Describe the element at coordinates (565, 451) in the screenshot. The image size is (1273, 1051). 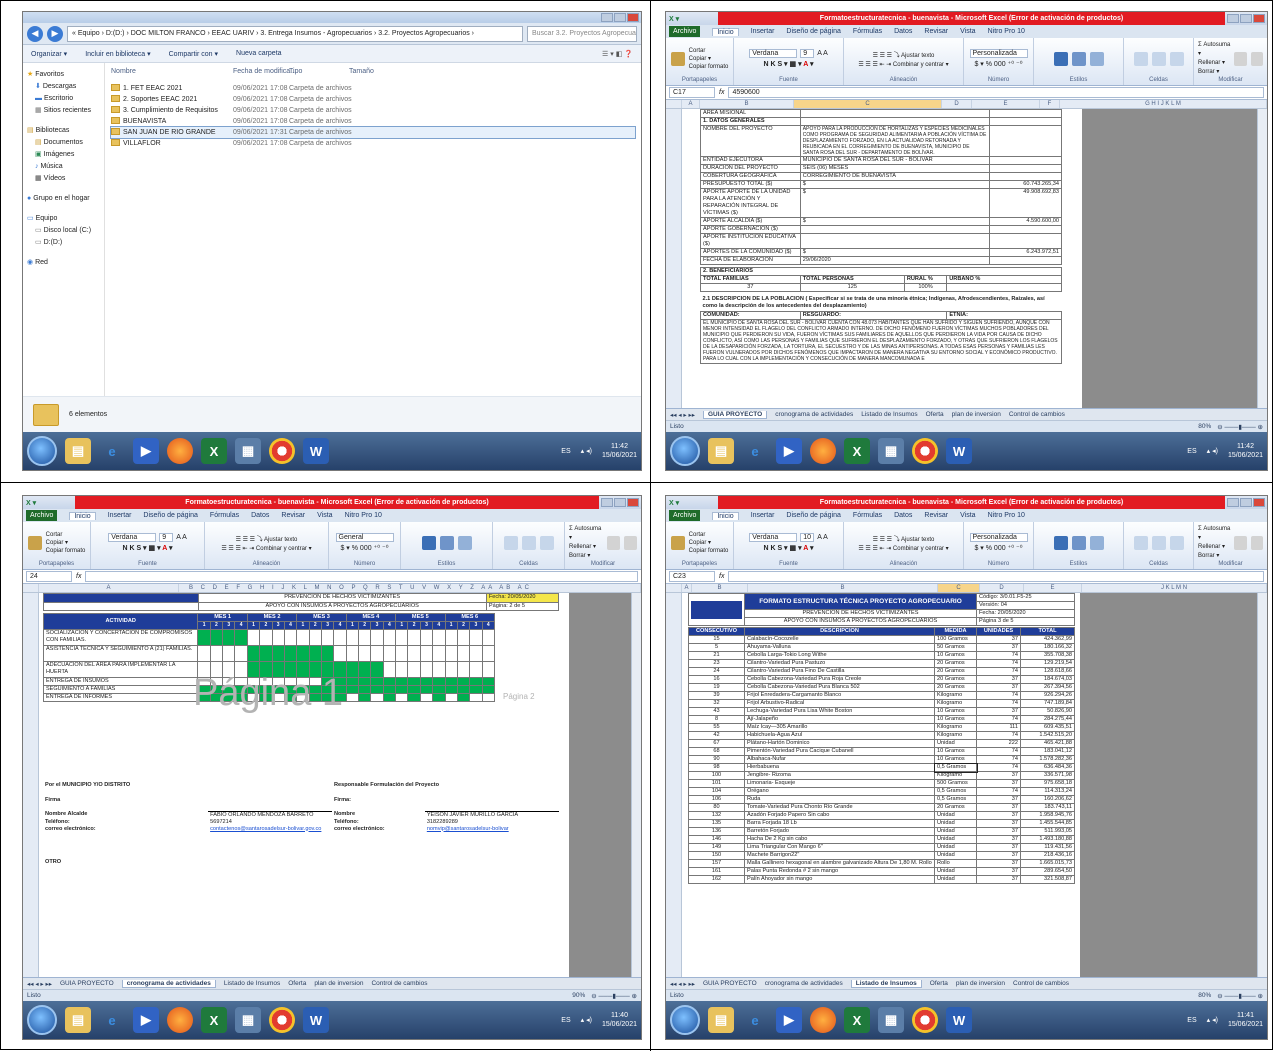
I see `language-indicator: ES` at that location.